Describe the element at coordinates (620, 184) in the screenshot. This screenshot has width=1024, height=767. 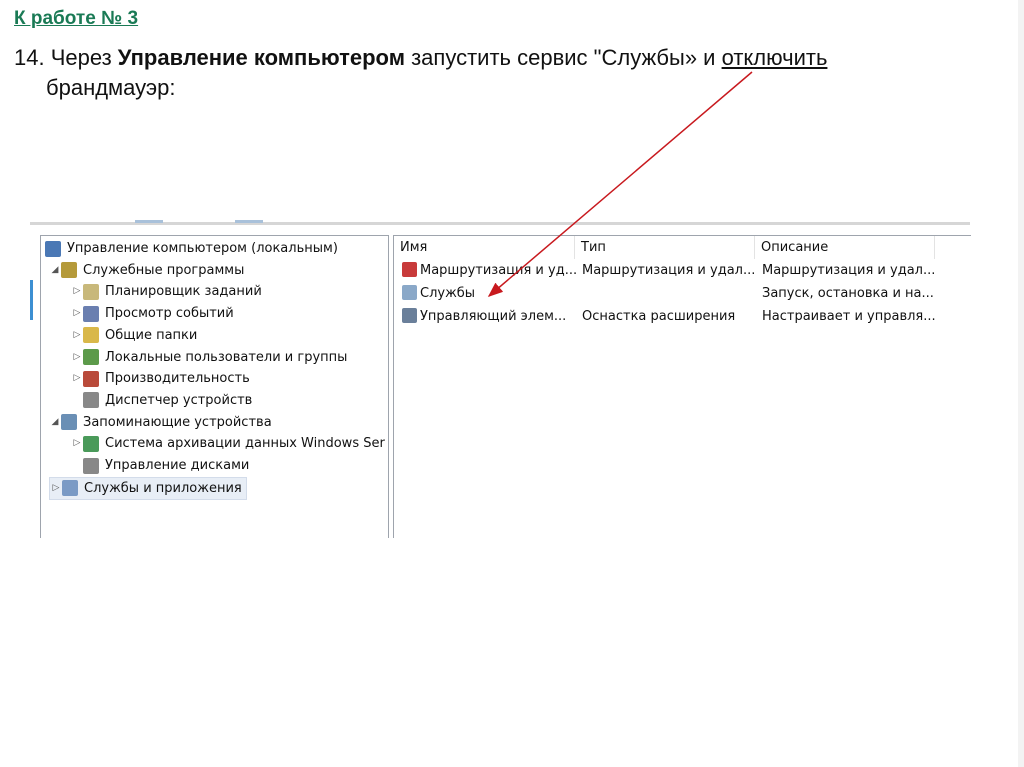
I see `annotation-arrow` at that location.